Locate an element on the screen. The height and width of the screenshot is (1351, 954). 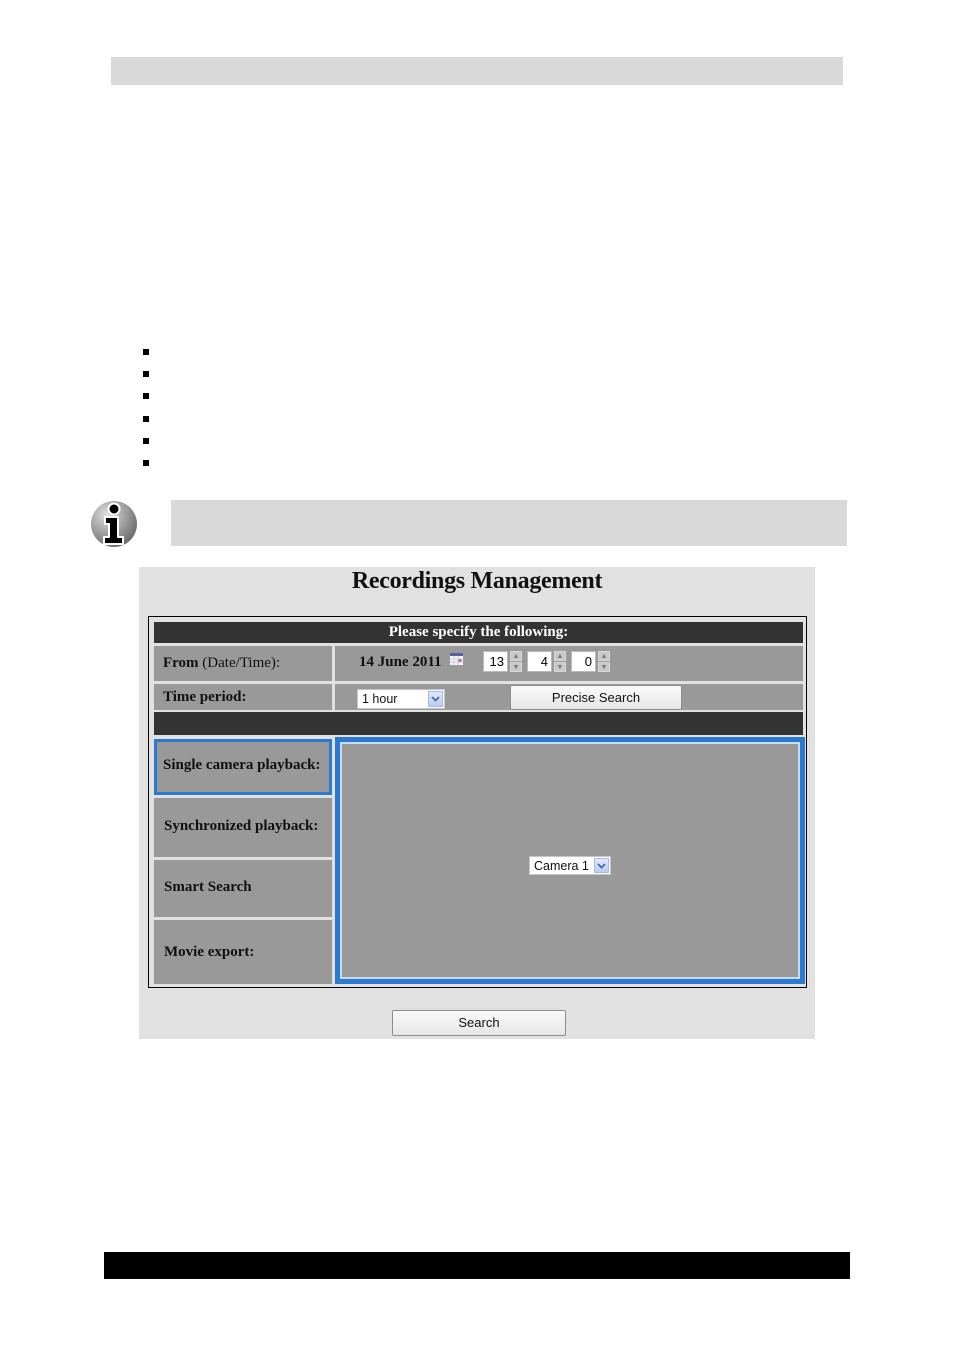
second-input: 0 is located at coordinates (583, 661).